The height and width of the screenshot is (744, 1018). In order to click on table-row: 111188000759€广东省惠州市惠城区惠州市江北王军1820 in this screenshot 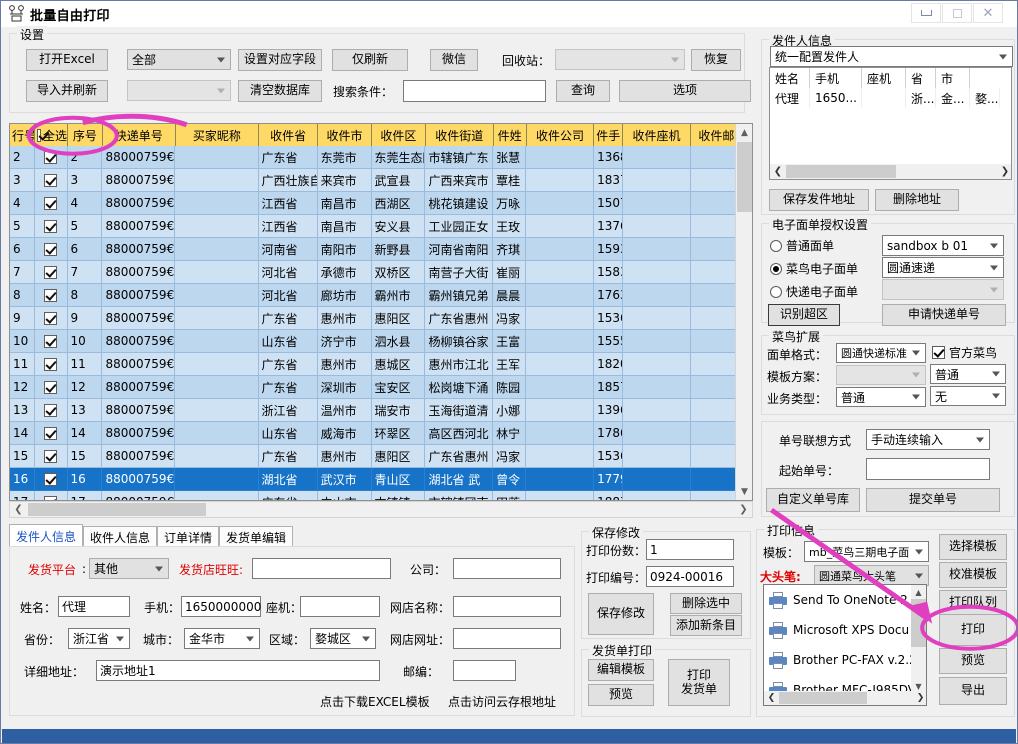, I will do `click(377, 364)`.